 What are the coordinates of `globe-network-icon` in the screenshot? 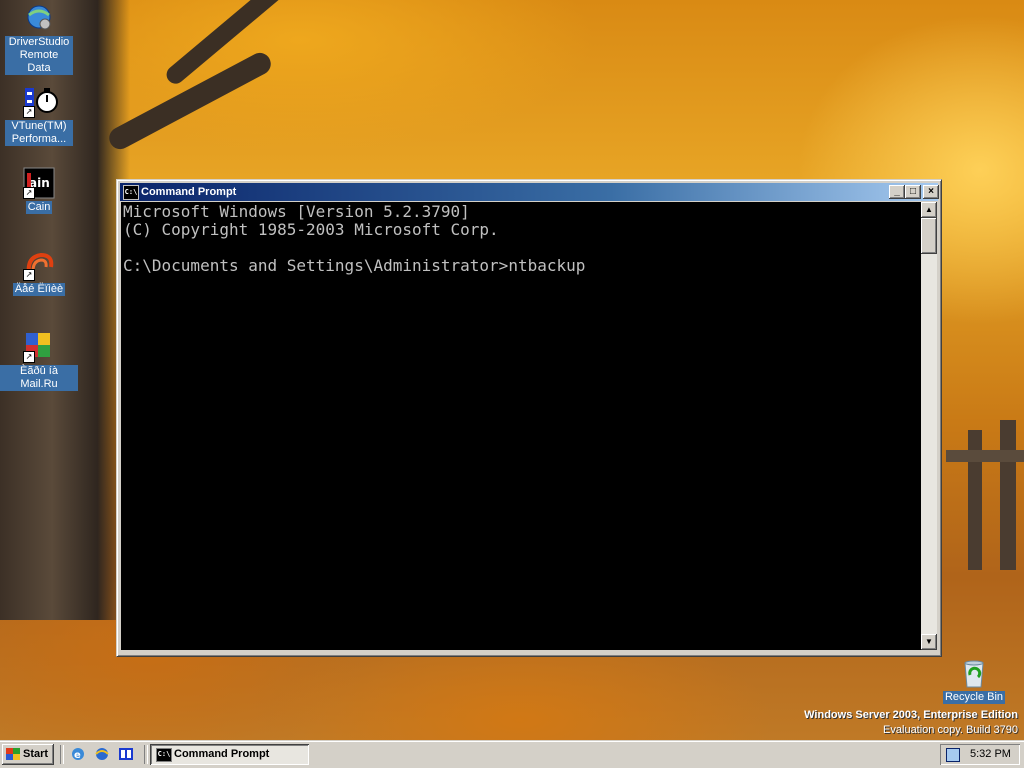 It's located at (39, 18).